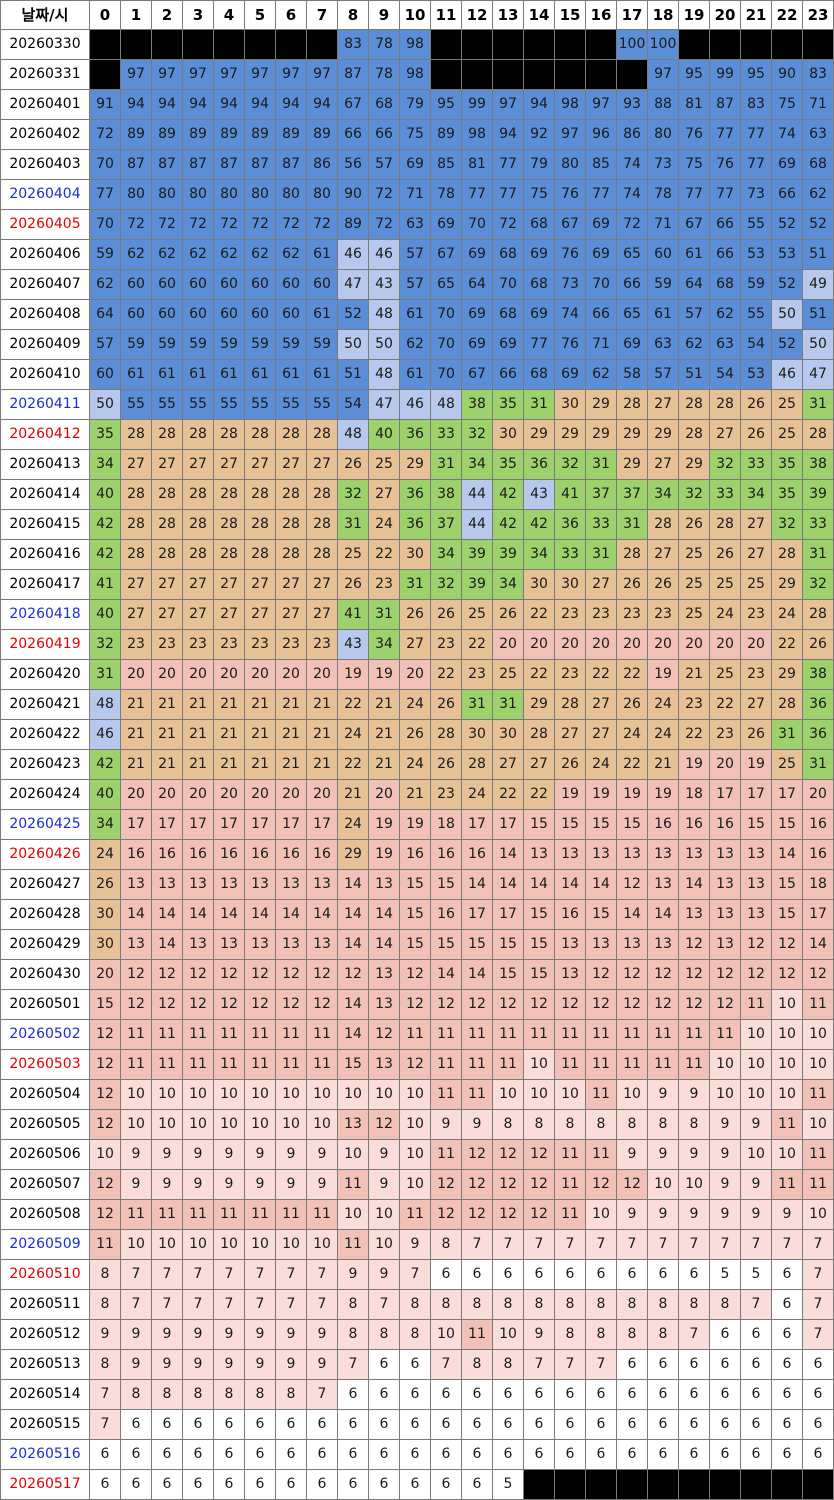  Describe the element at coordinates (756, 15) in the screenshot. I see `hour-header: 21` at that location.